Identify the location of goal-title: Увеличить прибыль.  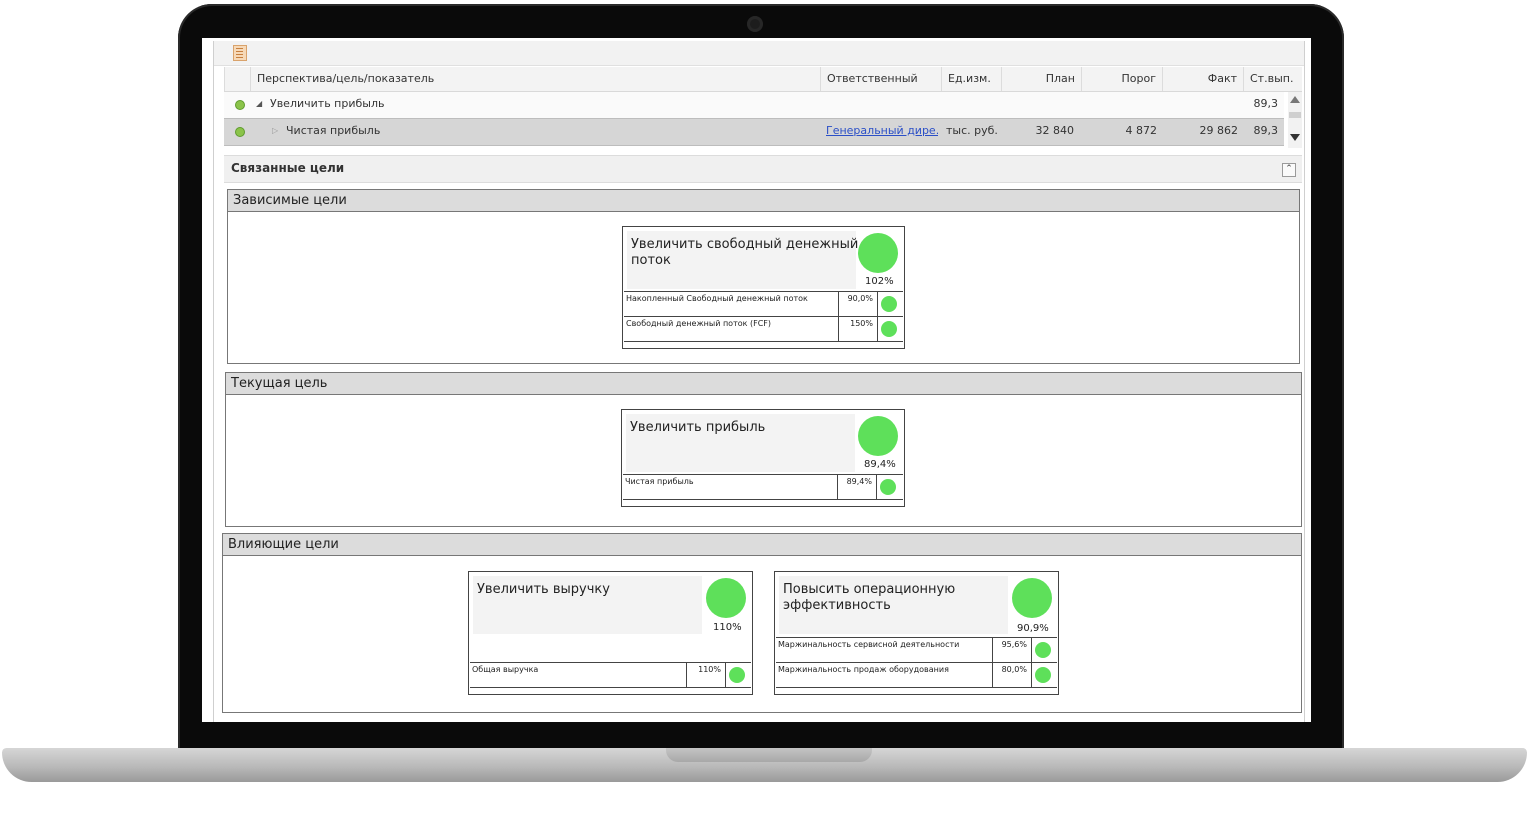
(698, 427).